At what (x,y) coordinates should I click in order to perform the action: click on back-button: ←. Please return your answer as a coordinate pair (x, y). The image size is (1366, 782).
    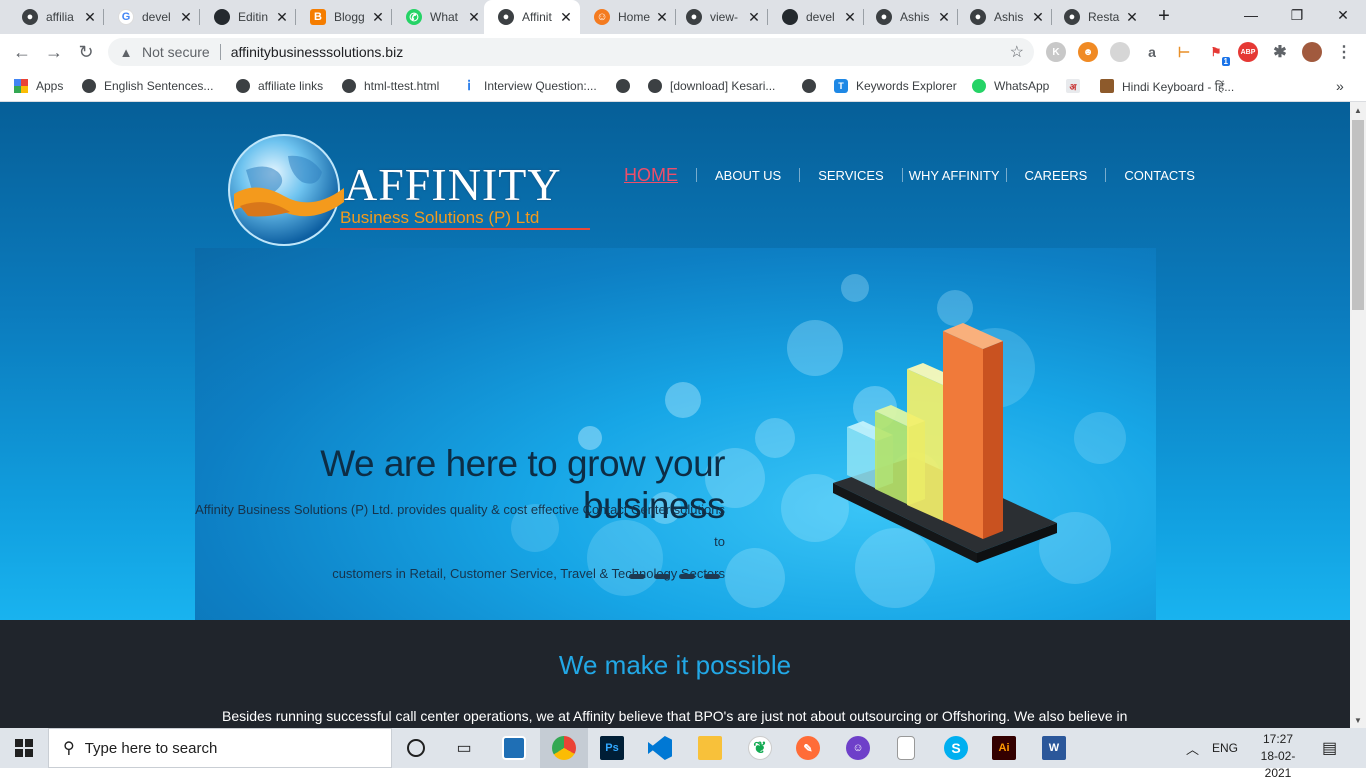
    Looking at the image, I should click on (22, 52).